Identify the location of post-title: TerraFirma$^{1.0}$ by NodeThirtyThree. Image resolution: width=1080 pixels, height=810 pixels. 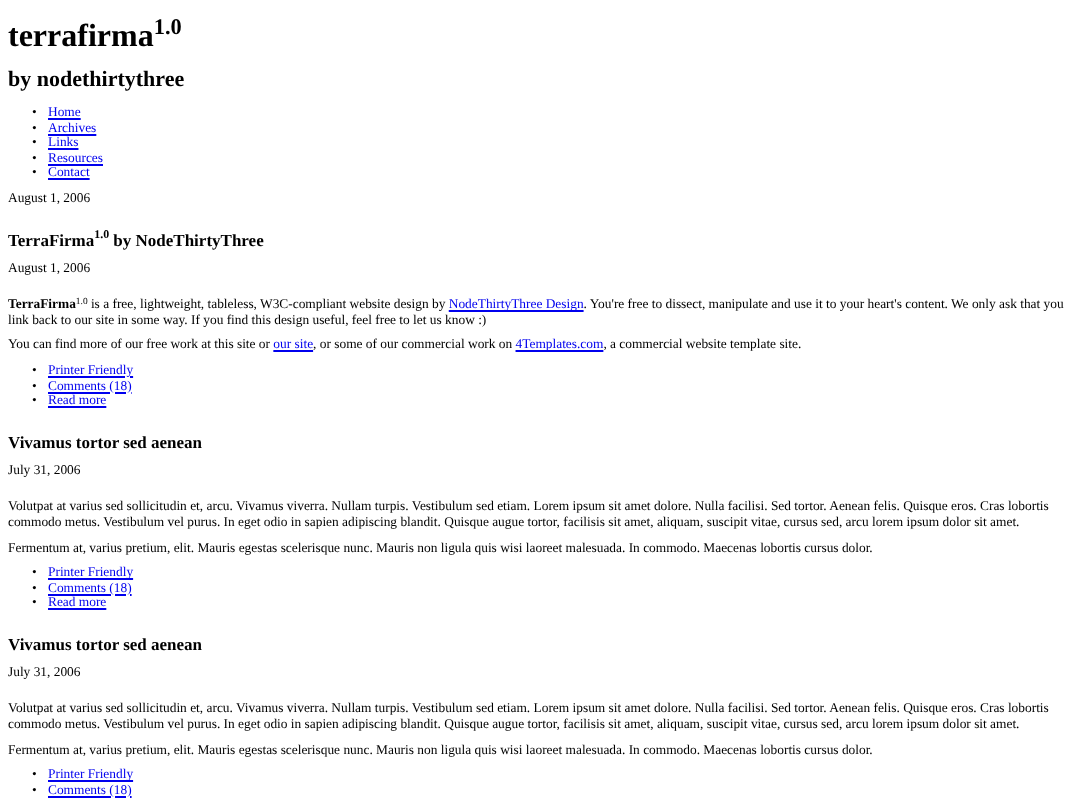
(137, 238).